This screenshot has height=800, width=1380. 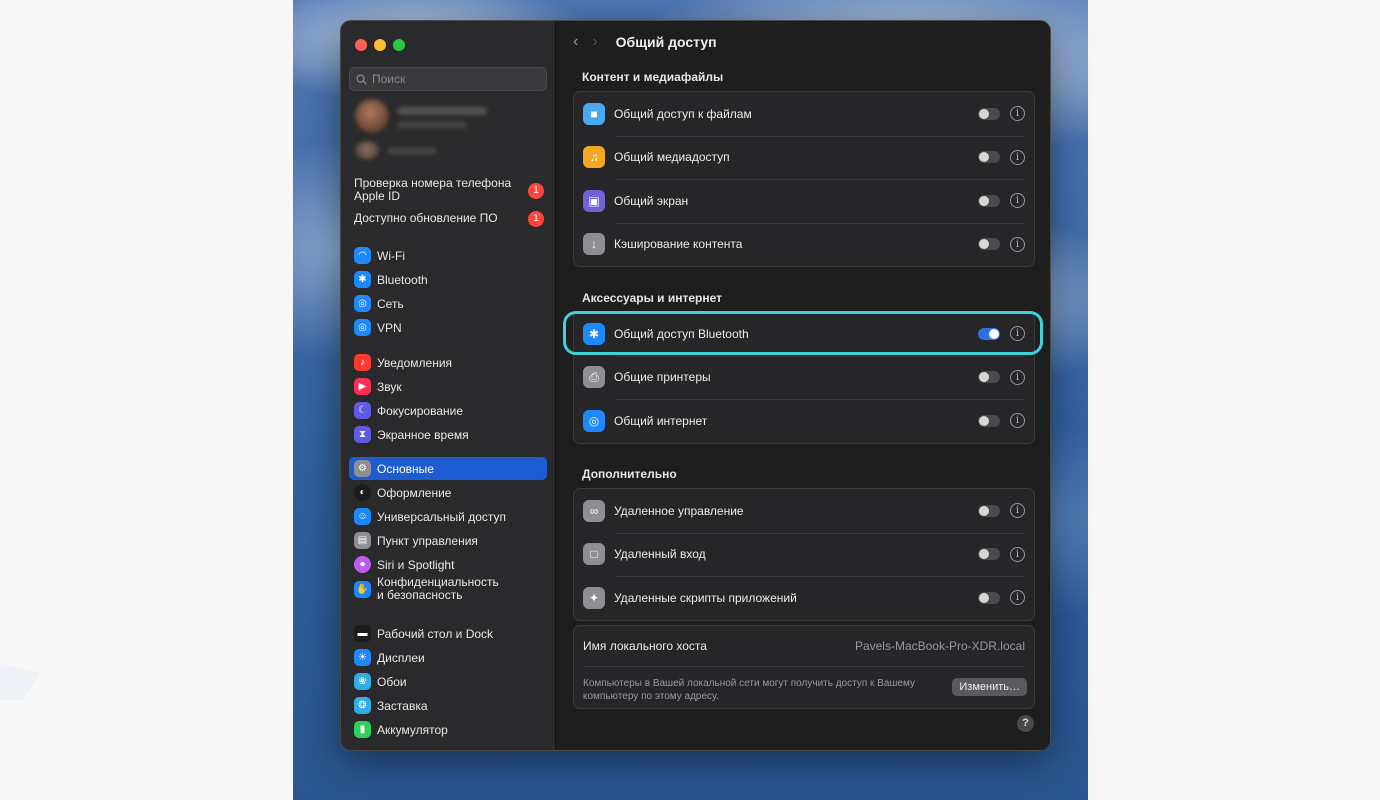 I want to click on close-window-button, so click(x=361, y=45).